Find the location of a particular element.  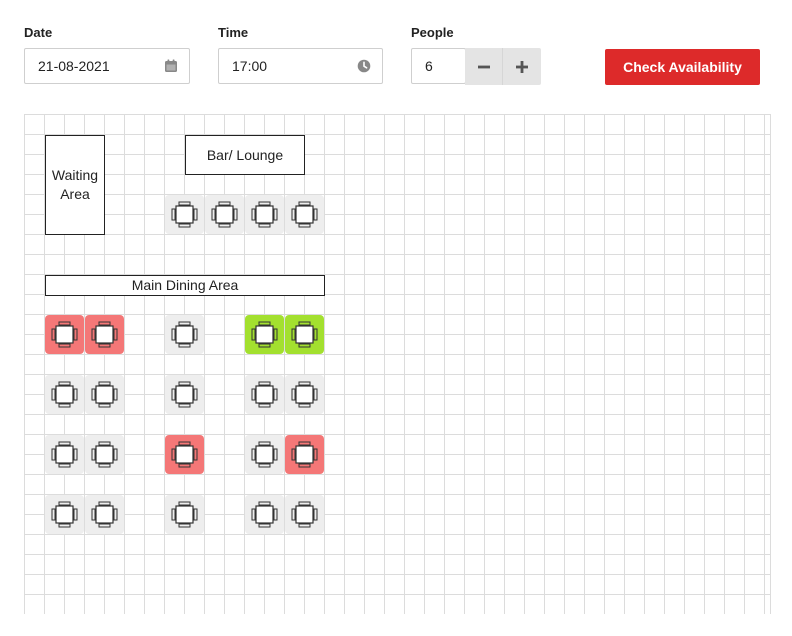

time-input is located at coordinates (287, 66).